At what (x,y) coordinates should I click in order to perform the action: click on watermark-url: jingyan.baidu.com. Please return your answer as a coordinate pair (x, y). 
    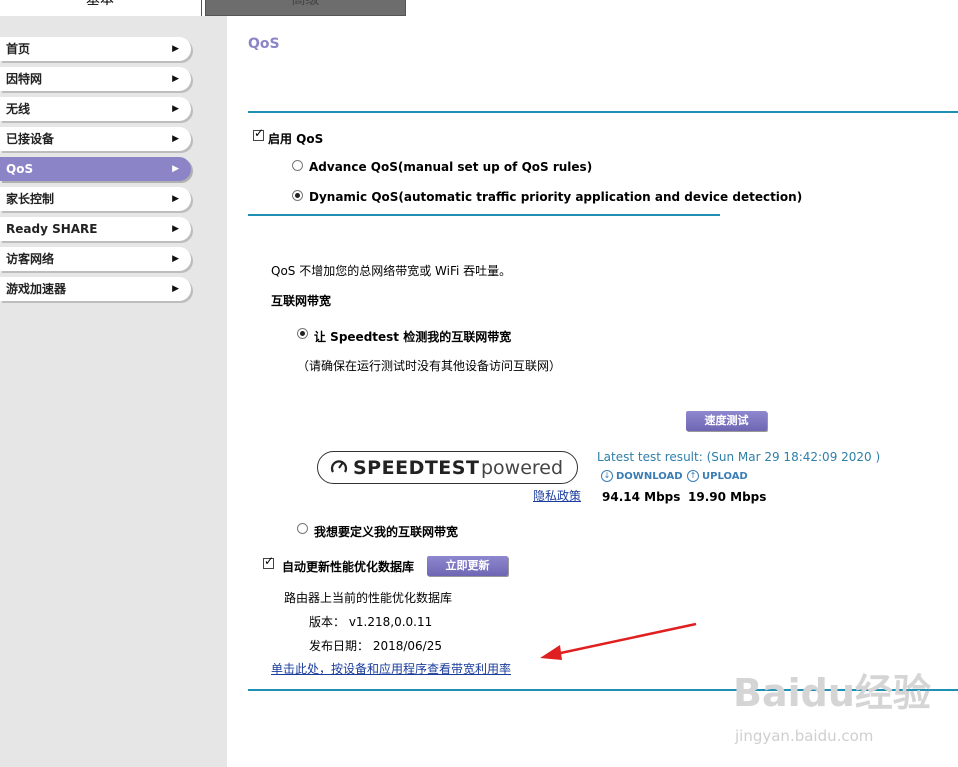
    Looking at the image, I should click on (804, 736).